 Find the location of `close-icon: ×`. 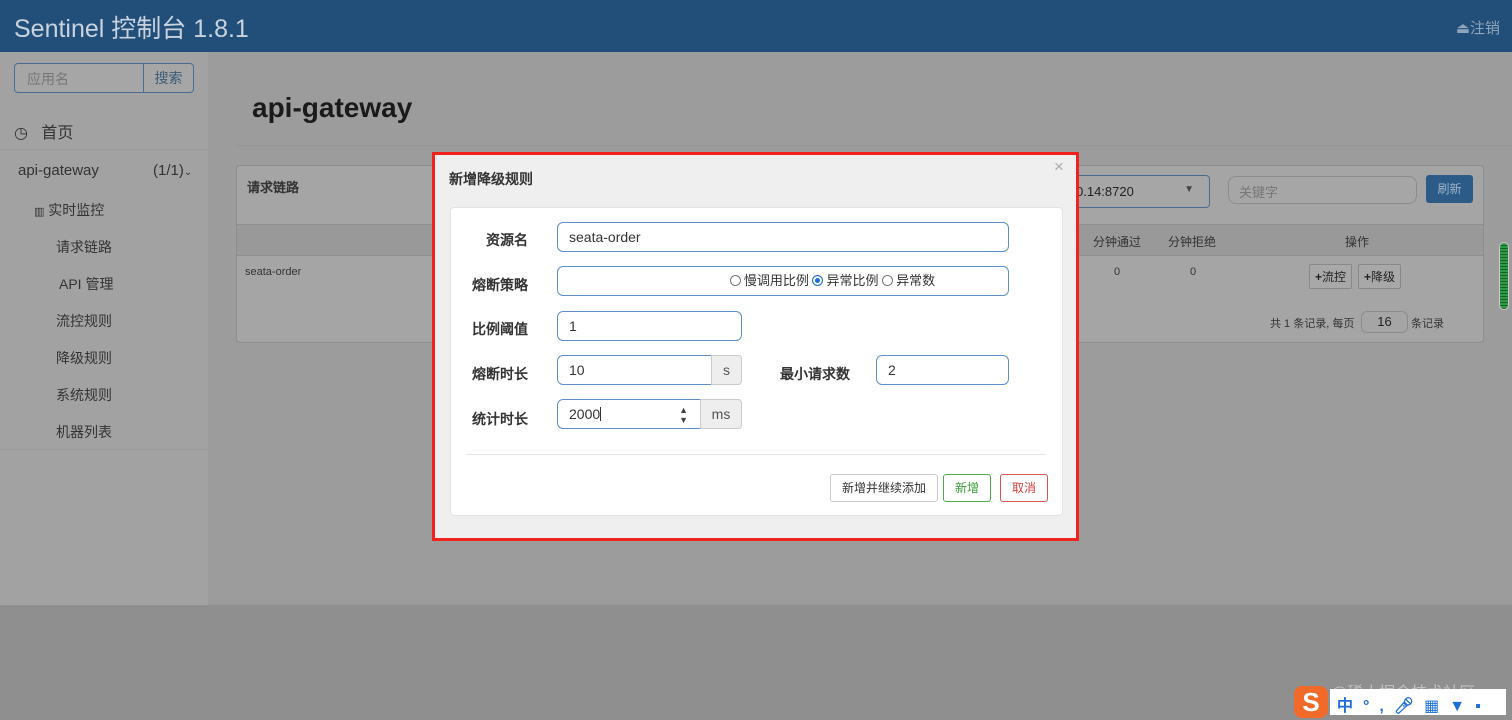

close-icon: × is located at coordinates (1059, 167).